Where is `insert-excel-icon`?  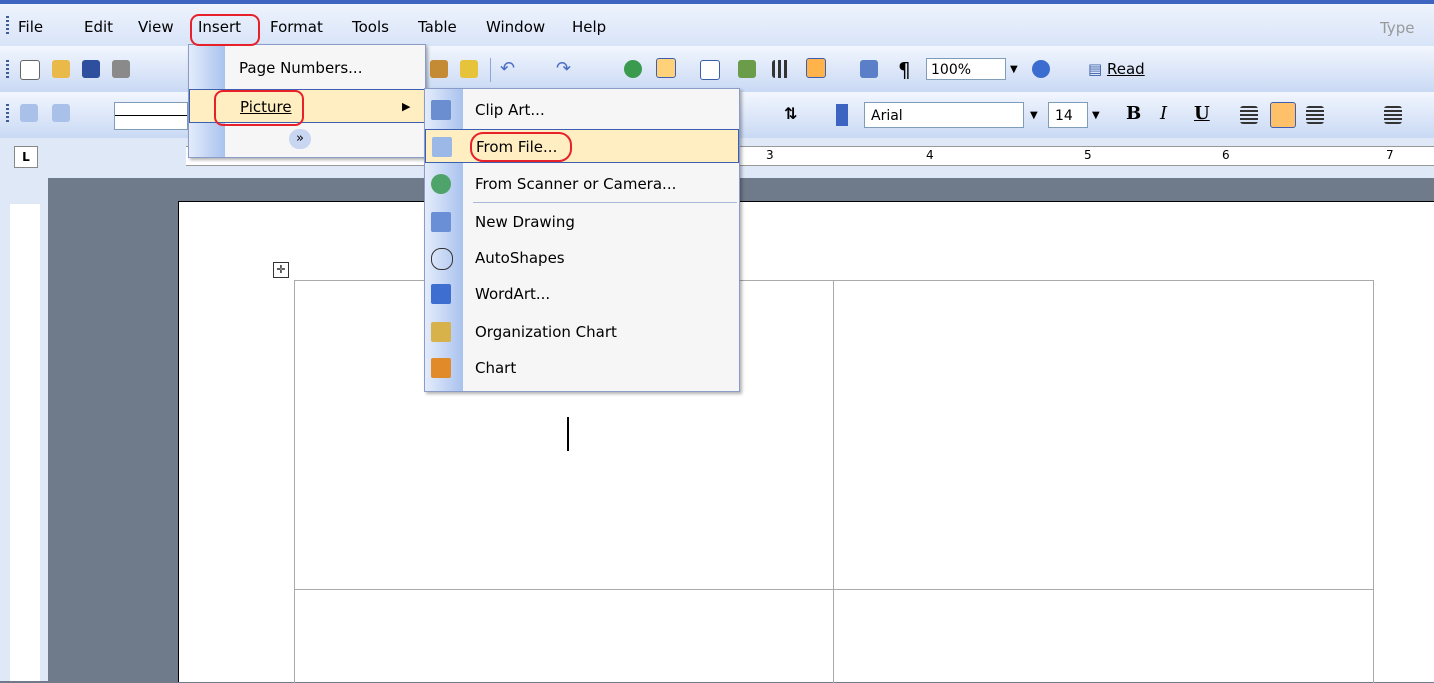
insert-excel-icon is located at coordinates (747, 69).